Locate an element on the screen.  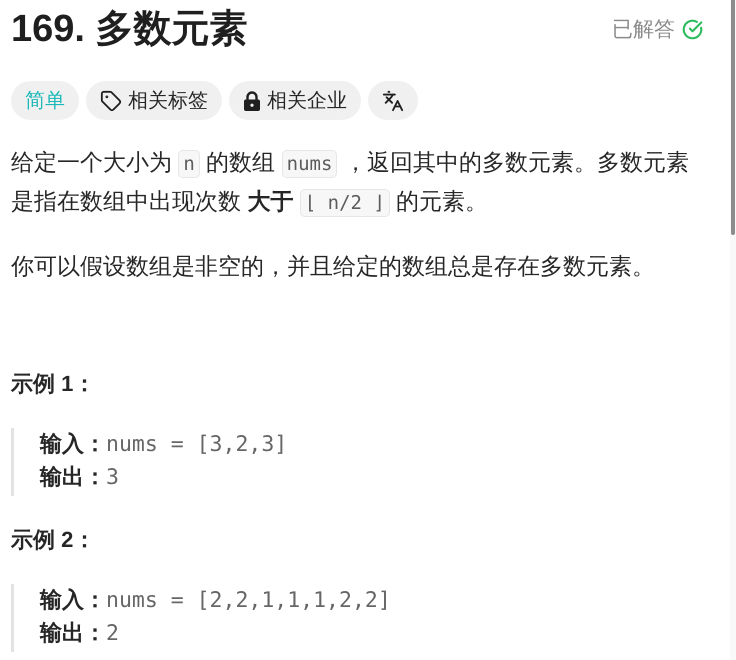
example-line: 输出：2 is located at coordinates (80, 633).